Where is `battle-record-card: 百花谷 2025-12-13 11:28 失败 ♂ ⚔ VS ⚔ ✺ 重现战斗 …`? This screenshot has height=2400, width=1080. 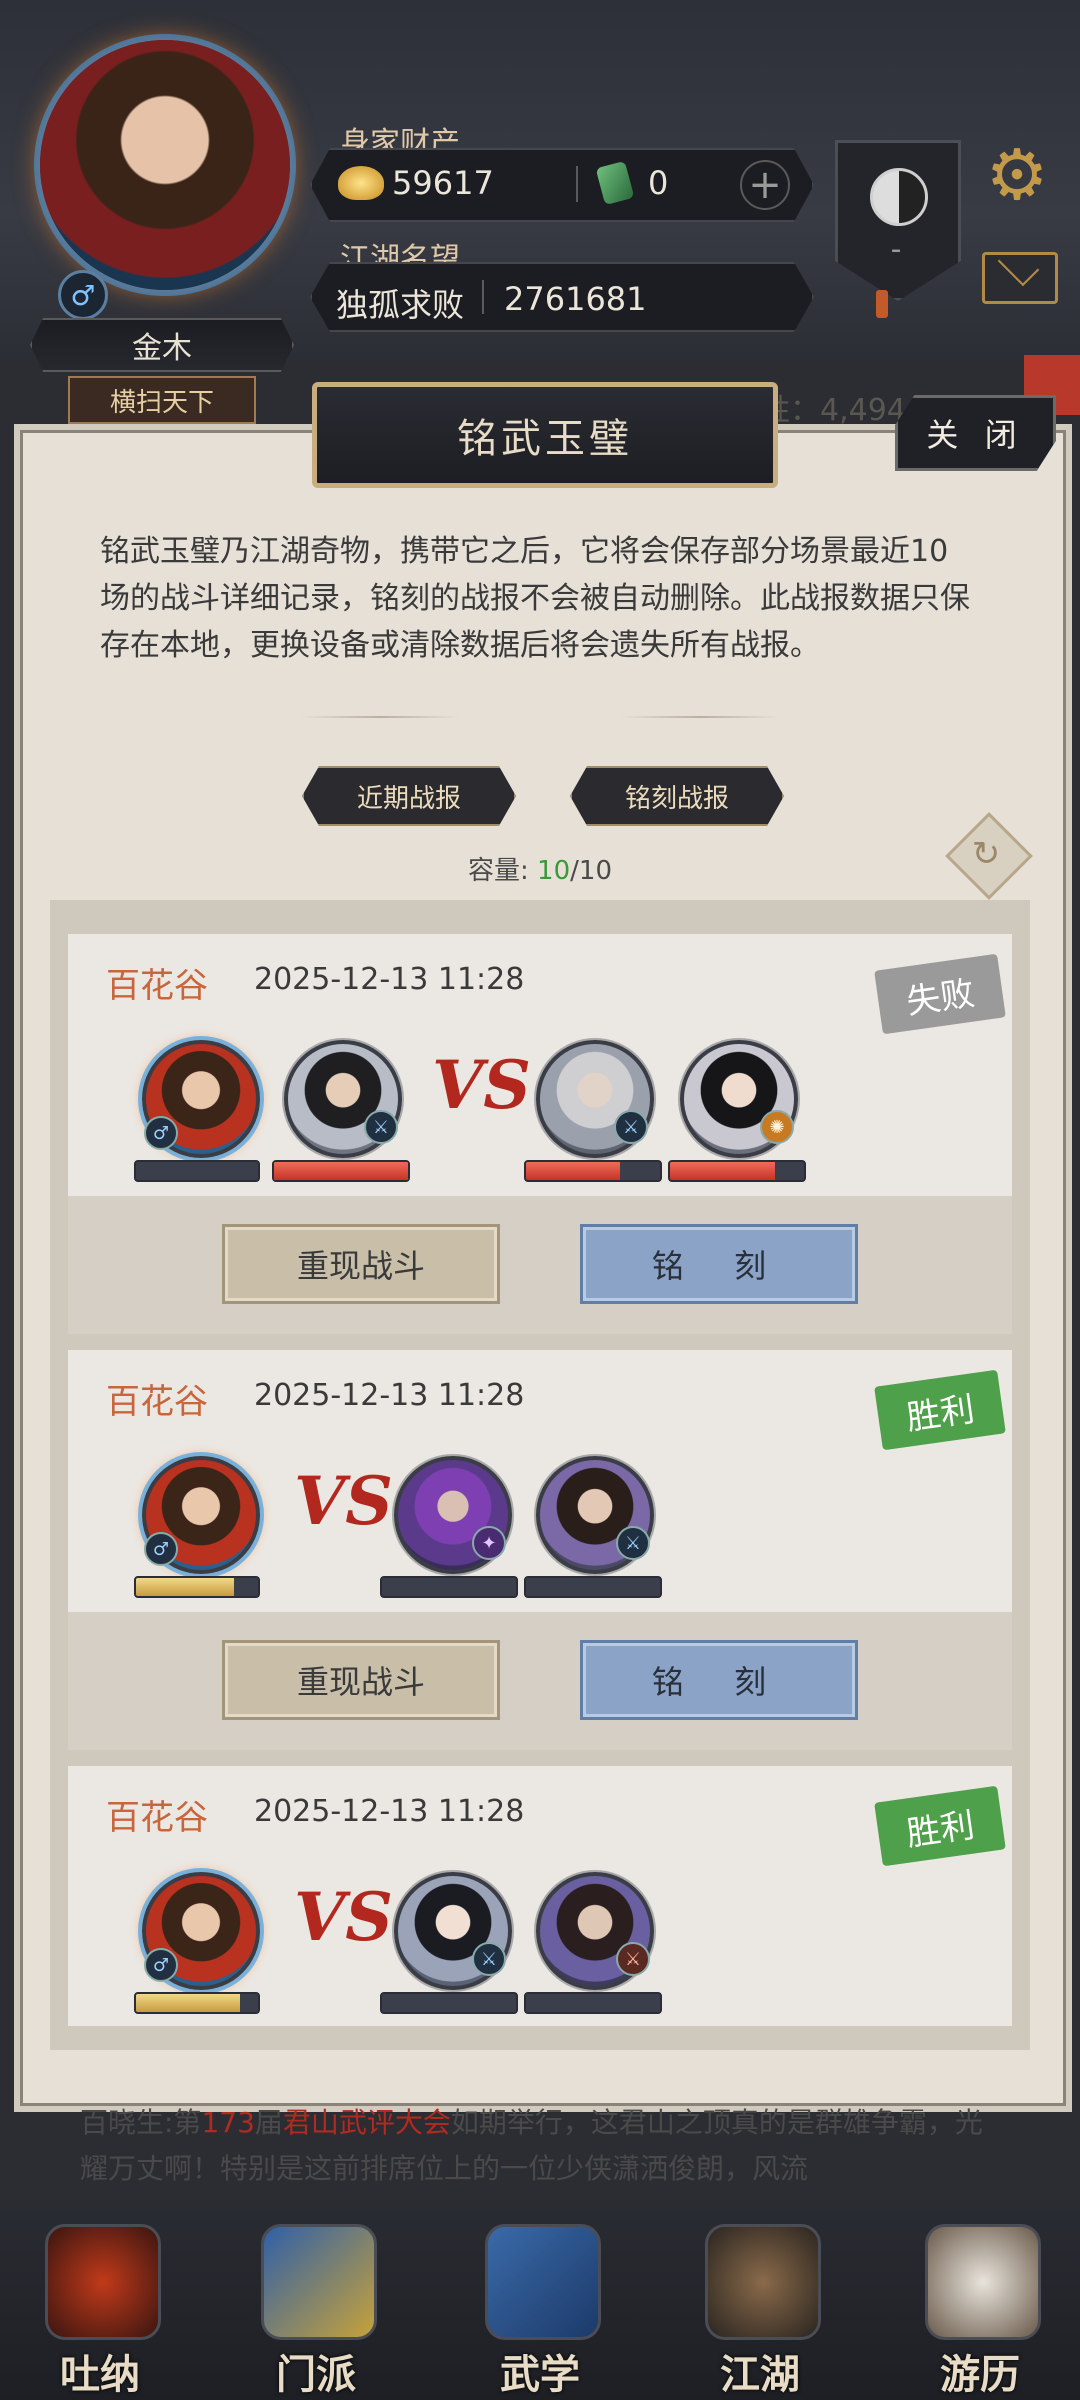 battle-record-card: 百花谷 2025-12-13 11:28 失败 ♂ ⚔ VS ⚔ ✺ 重现战斗 … is located at coordinates (540, 1134).